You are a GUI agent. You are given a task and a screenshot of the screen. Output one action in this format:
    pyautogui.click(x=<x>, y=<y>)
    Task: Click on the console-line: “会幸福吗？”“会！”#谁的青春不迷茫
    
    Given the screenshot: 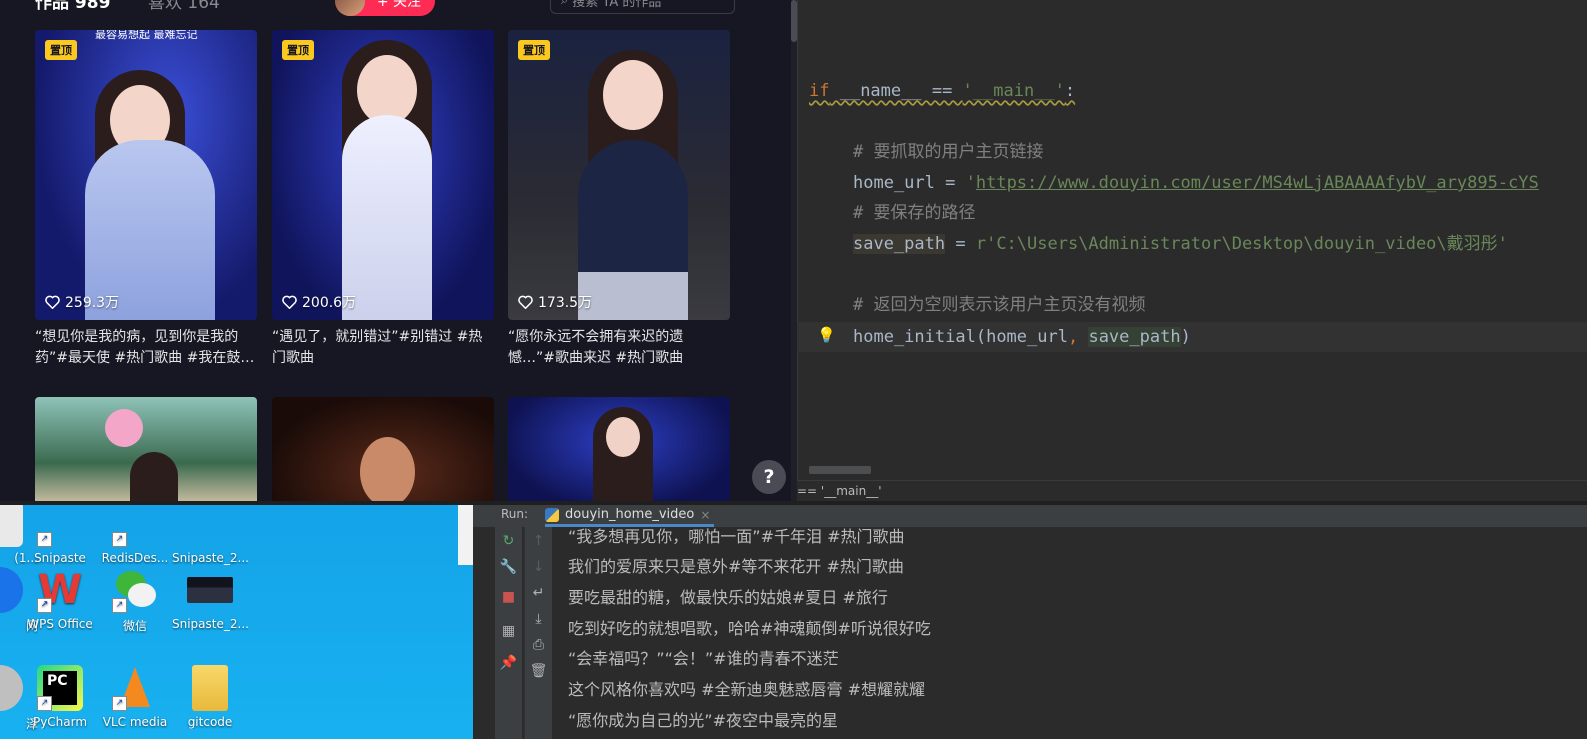 What is the action you would take?
    pyautogui.click(x=703, y=658)
    